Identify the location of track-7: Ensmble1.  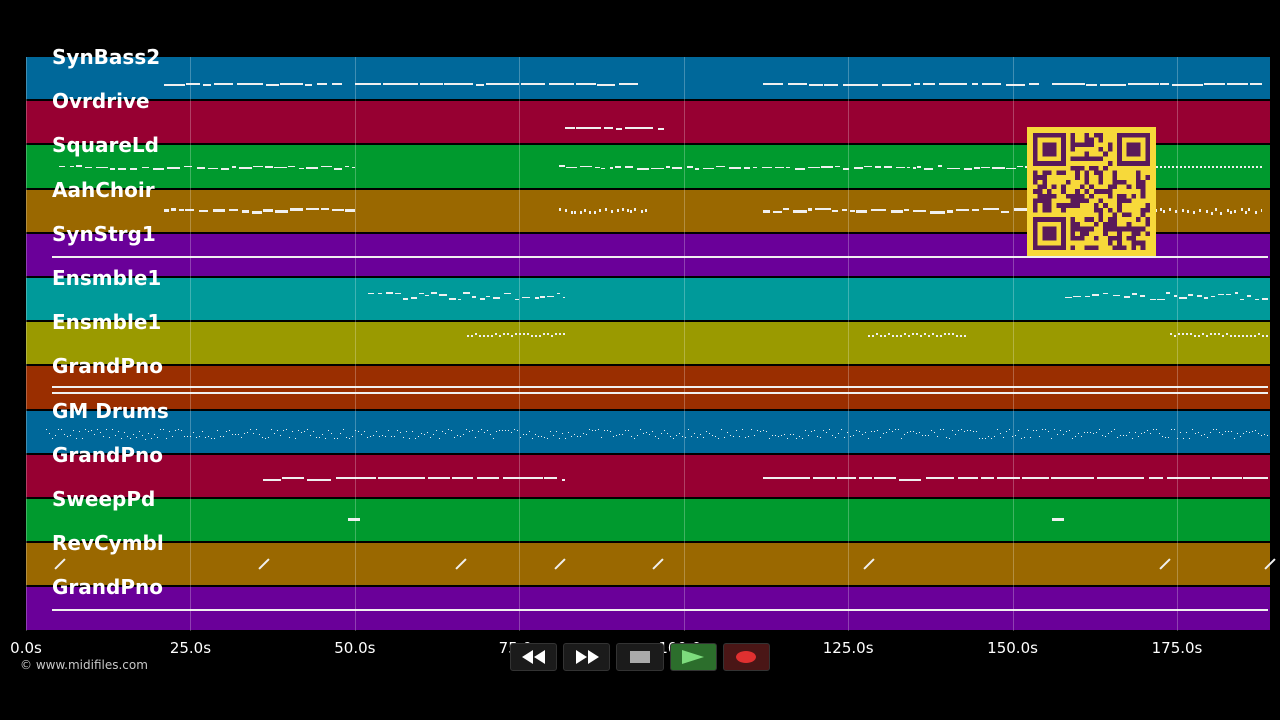
(648, 338).